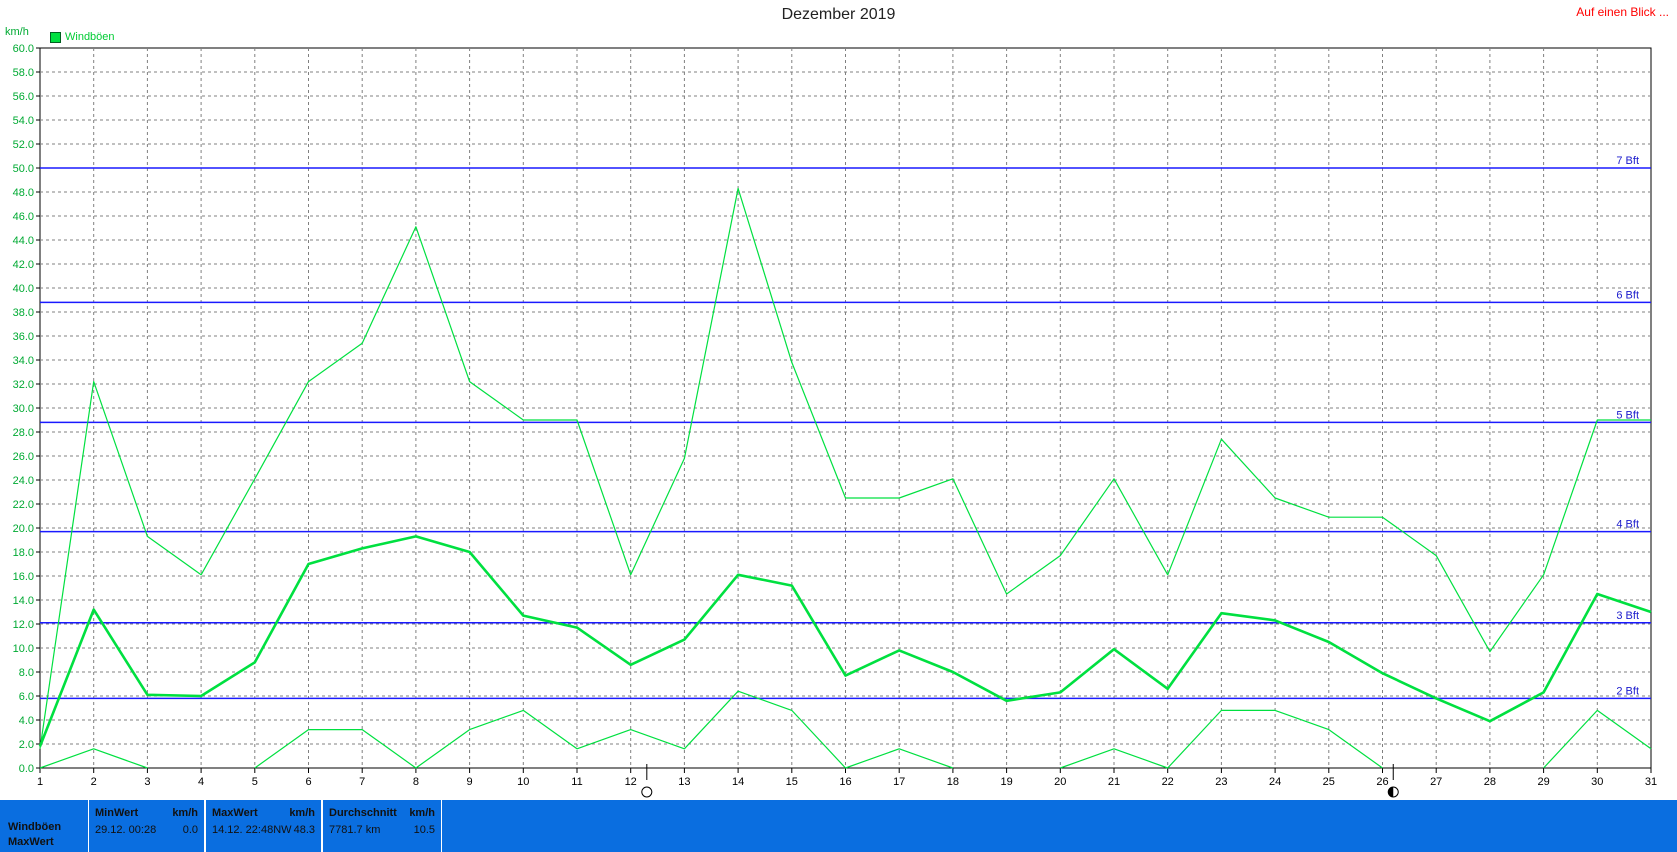  I want to click on y-tick-label: 22.0, so click(23, 505).